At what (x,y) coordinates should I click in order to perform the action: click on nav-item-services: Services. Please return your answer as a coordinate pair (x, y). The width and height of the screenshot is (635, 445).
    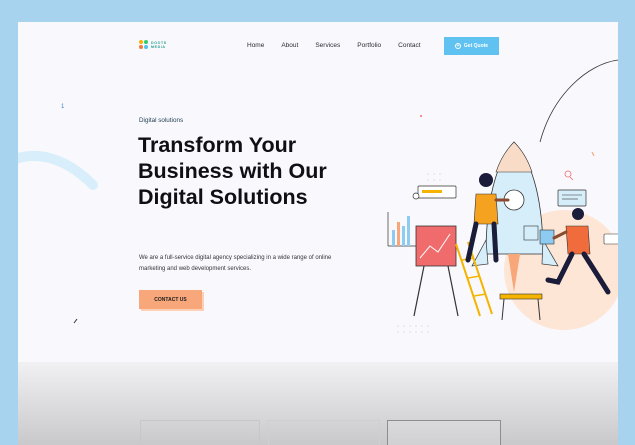
    Looking at the image, I should click on (327, 45).